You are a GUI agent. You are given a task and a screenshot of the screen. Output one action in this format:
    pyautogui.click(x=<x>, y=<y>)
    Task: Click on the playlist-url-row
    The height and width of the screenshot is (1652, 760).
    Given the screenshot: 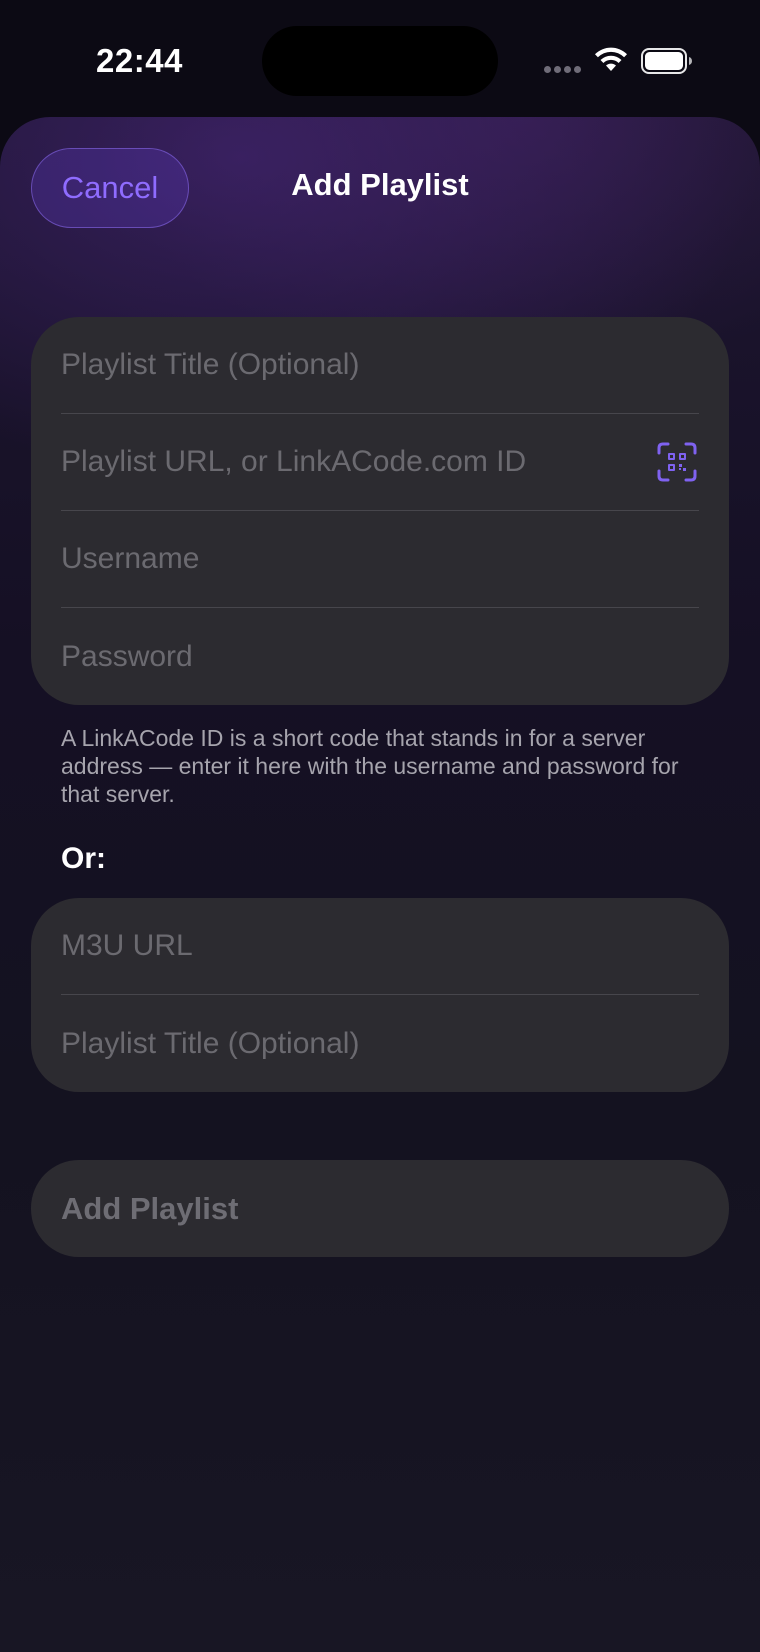 What is the action you would take?
    pyautogui.click(x=380, y=462)
    